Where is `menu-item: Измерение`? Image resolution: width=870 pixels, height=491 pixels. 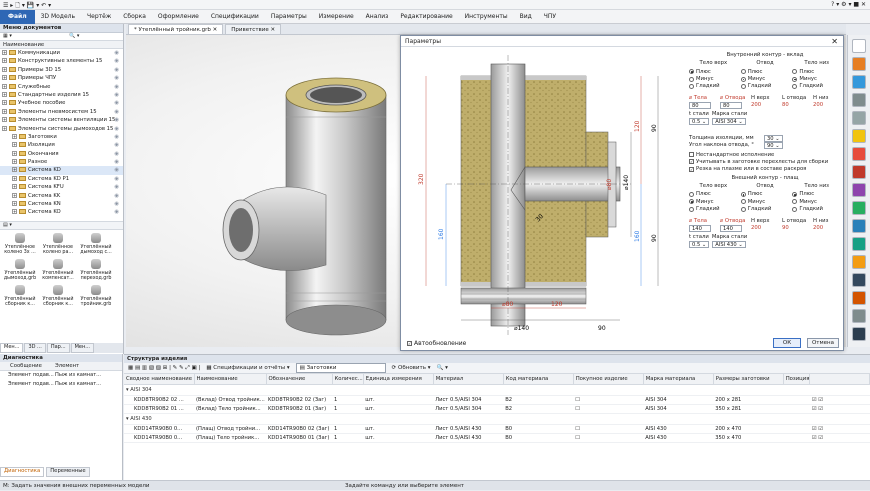 menu-item: Измерение is located at coordinates (336, 17).